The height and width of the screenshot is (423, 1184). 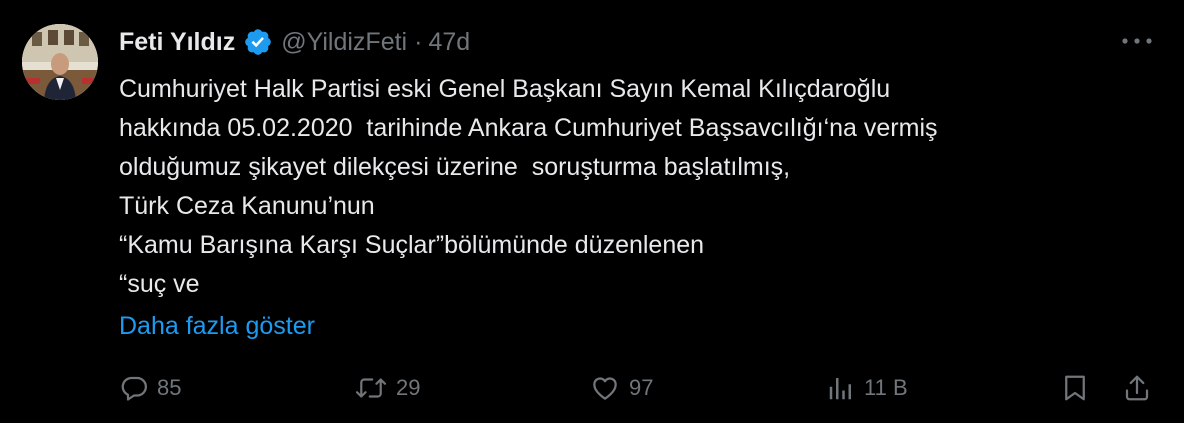 What do you see at coordinates (177, 42) in the screenshot?
I see `author-name: Feti Yıldız` at bounding box center [177, 42].